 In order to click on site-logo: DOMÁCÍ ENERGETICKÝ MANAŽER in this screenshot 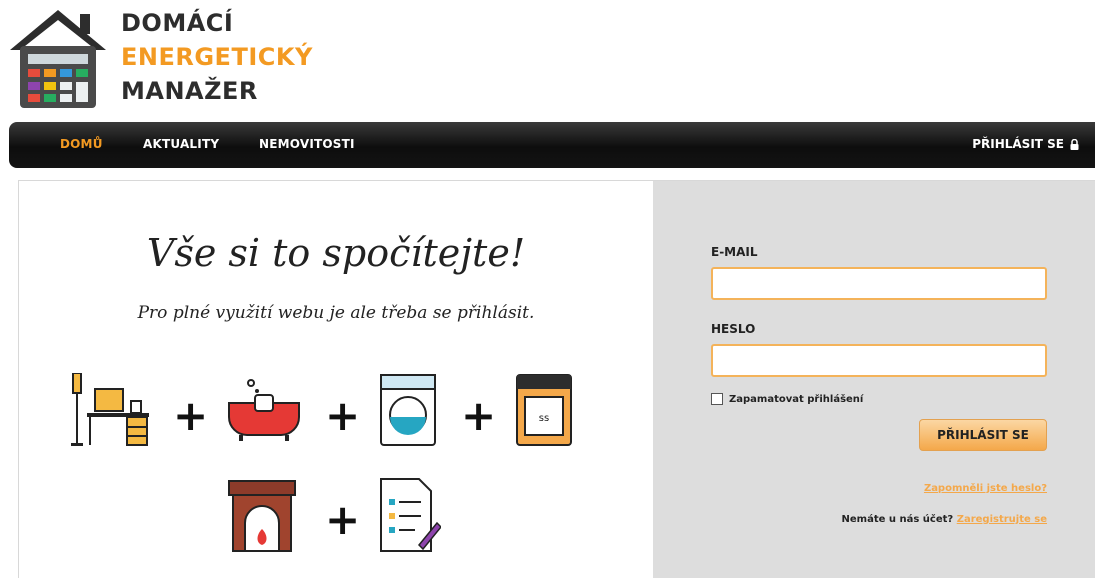, I will do `click(173, 60)`.